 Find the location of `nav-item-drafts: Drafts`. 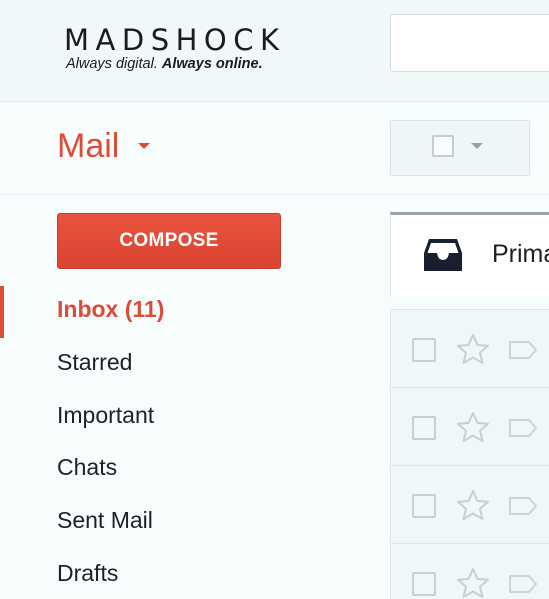

nav-item-drafts: Drafts is located at coordinates (87, 573).